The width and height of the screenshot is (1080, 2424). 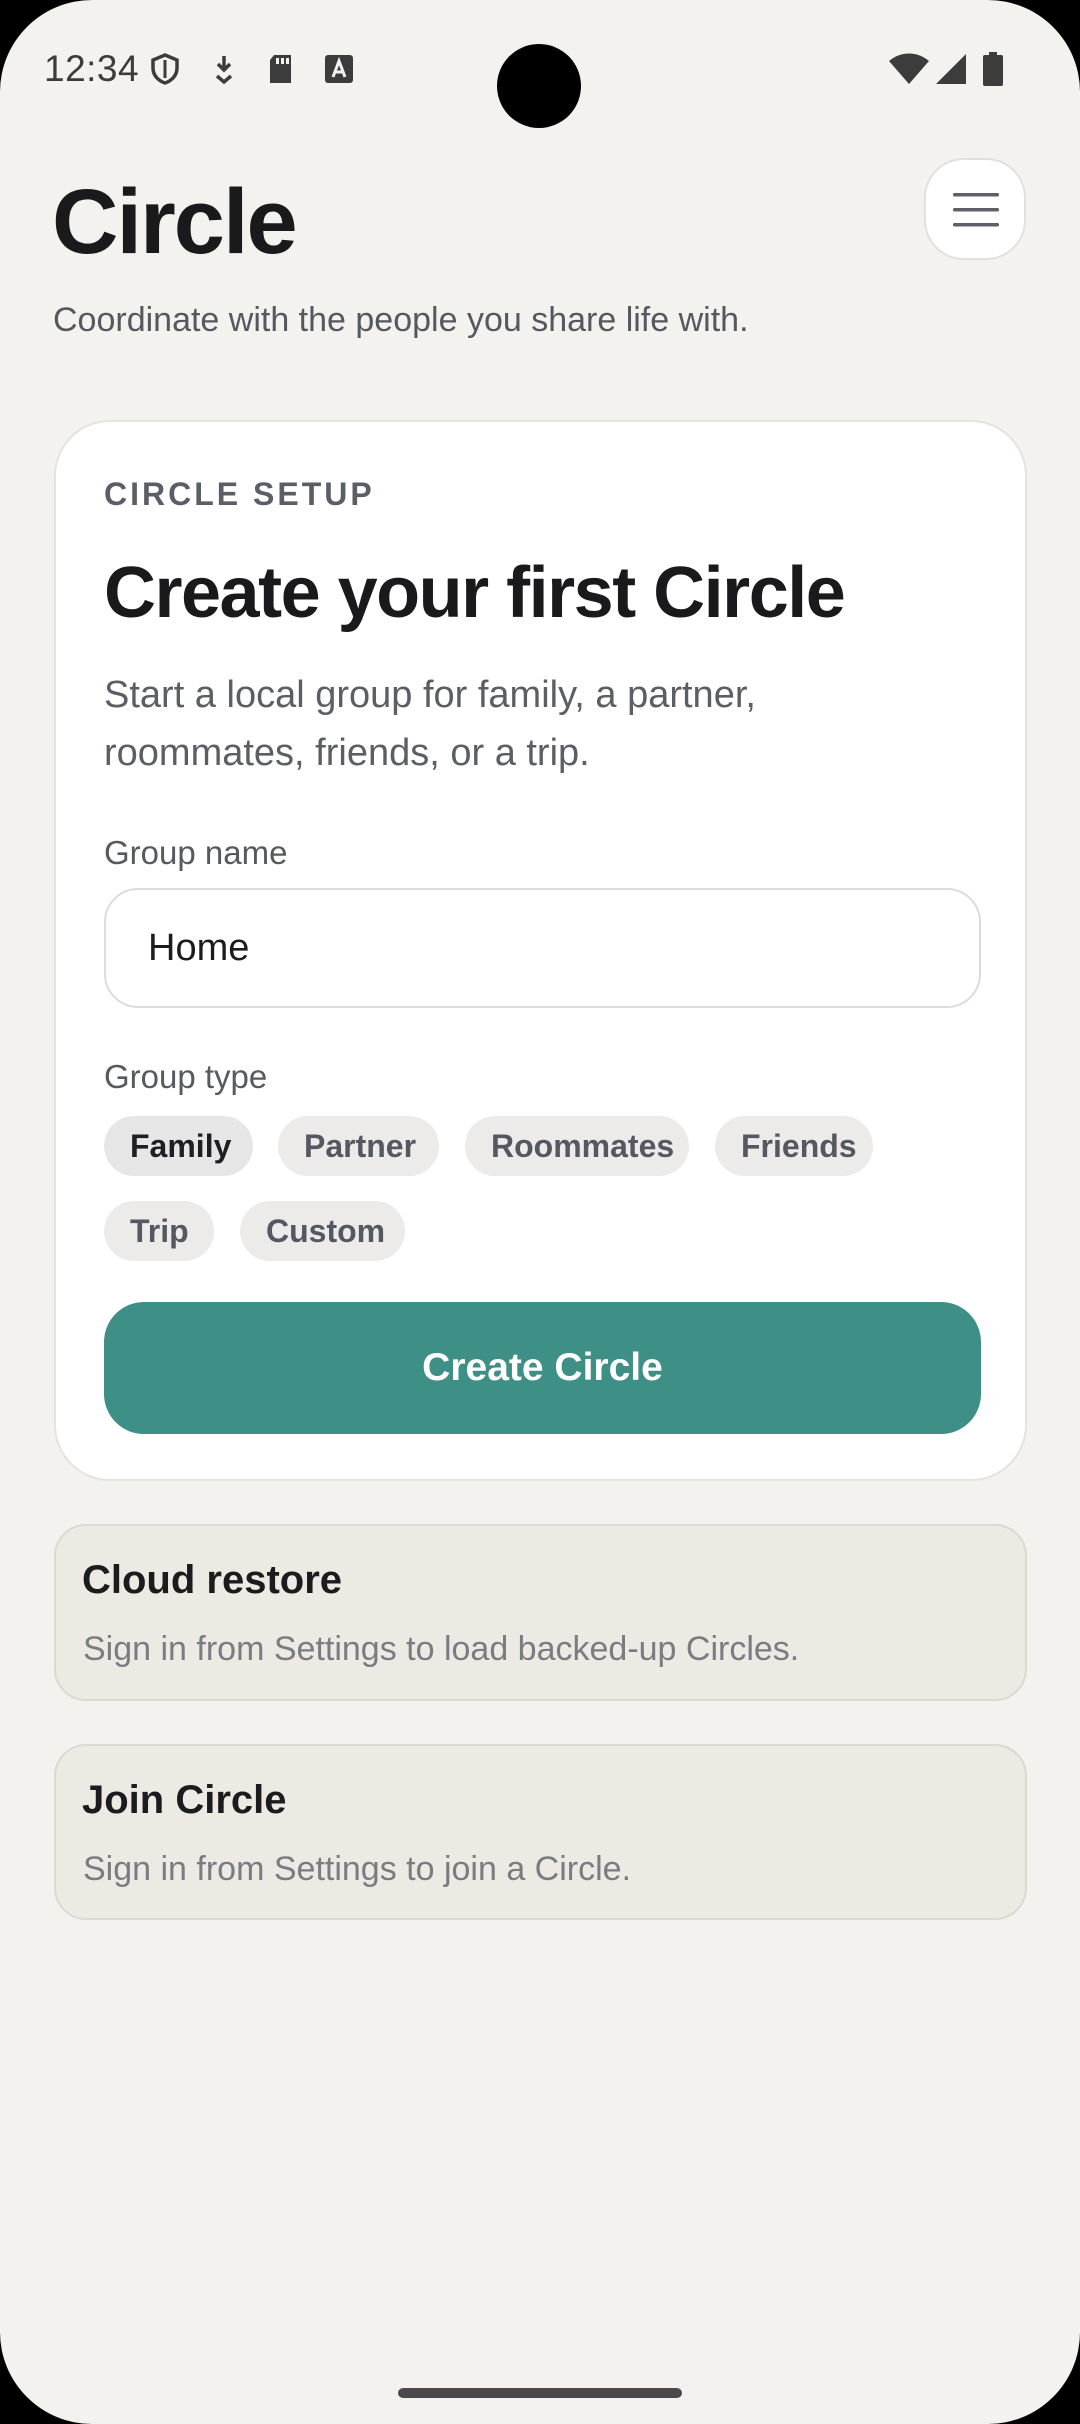 I want to click on cloud-restore-title: Cloud restore, so click(x=212, y=1580).